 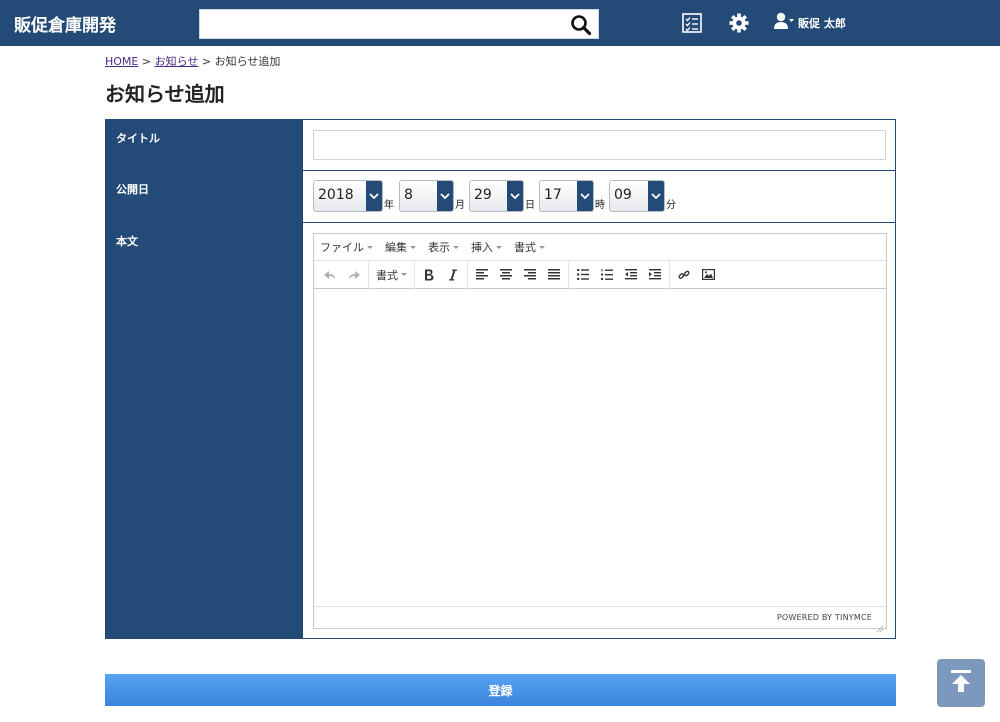 I want to click on menu-edit: 編集, so click(x=400, y=247).